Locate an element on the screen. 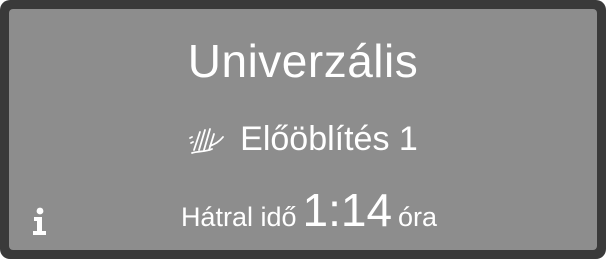 The height and width of the screenshot is (259, 606). remaining-time-unit: óra is located at coordinates (418, 217).